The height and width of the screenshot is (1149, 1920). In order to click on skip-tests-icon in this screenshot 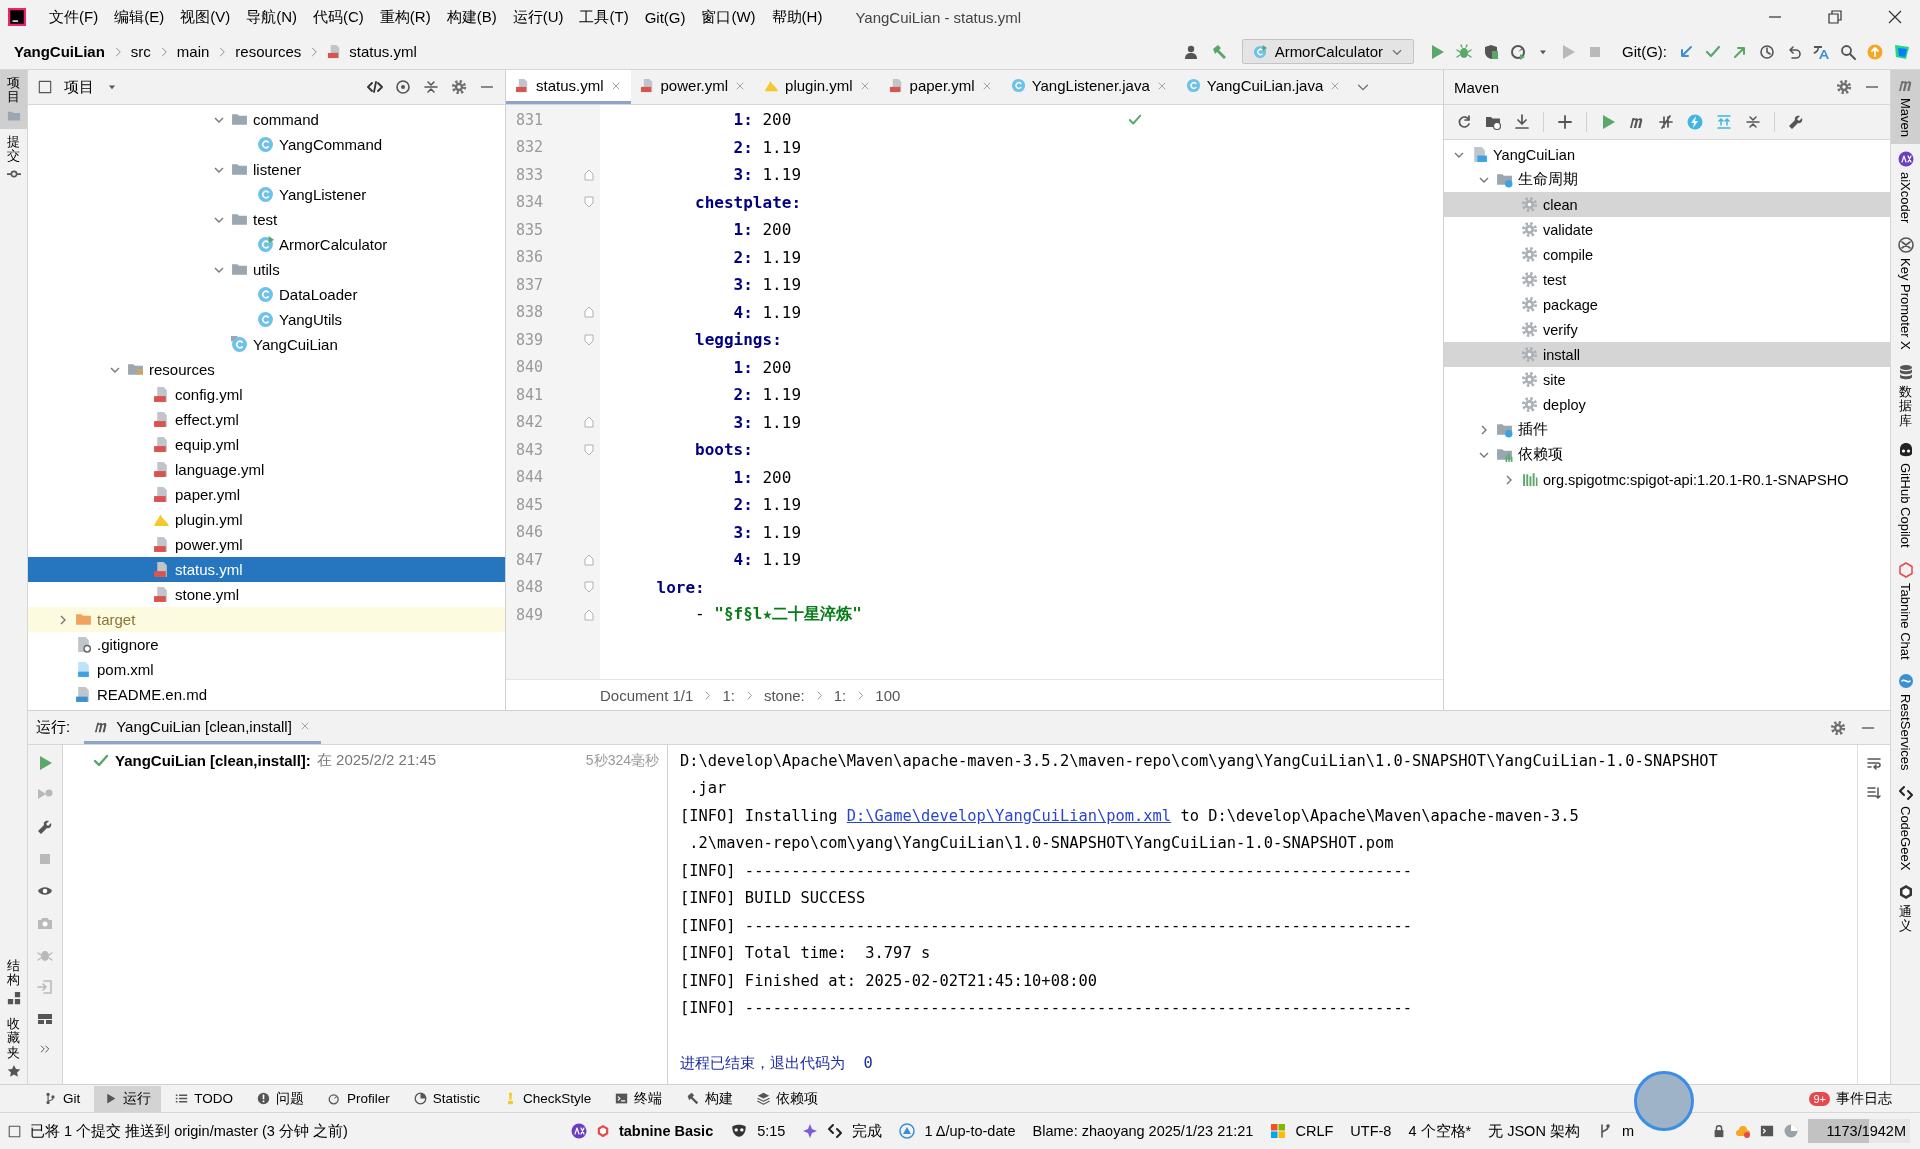, I will do `click(1666, 122)`.